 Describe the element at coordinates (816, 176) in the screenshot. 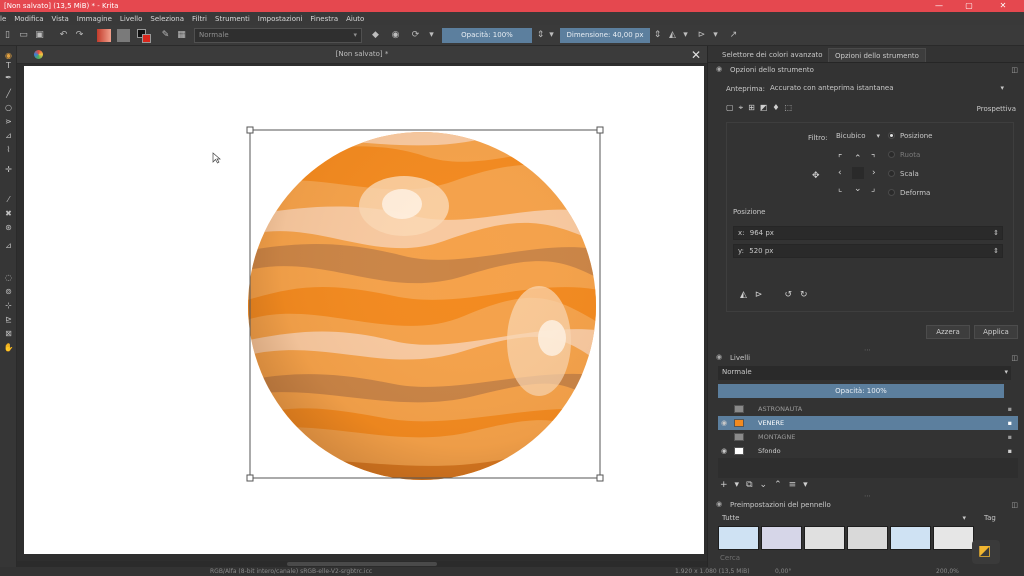

I see `move-cross-icon: ✥` at that location.